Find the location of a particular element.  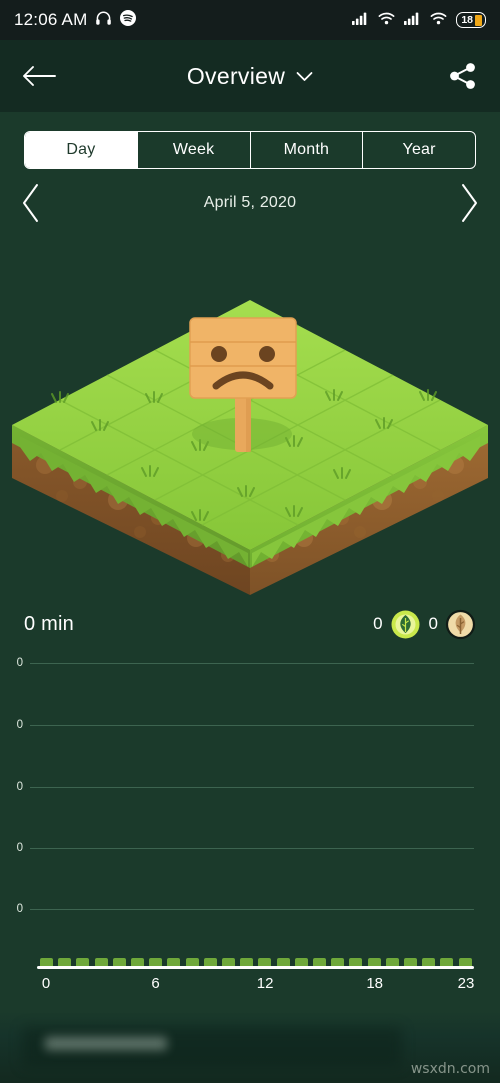

chevron-down-icon is located at coordinates (304, 76).